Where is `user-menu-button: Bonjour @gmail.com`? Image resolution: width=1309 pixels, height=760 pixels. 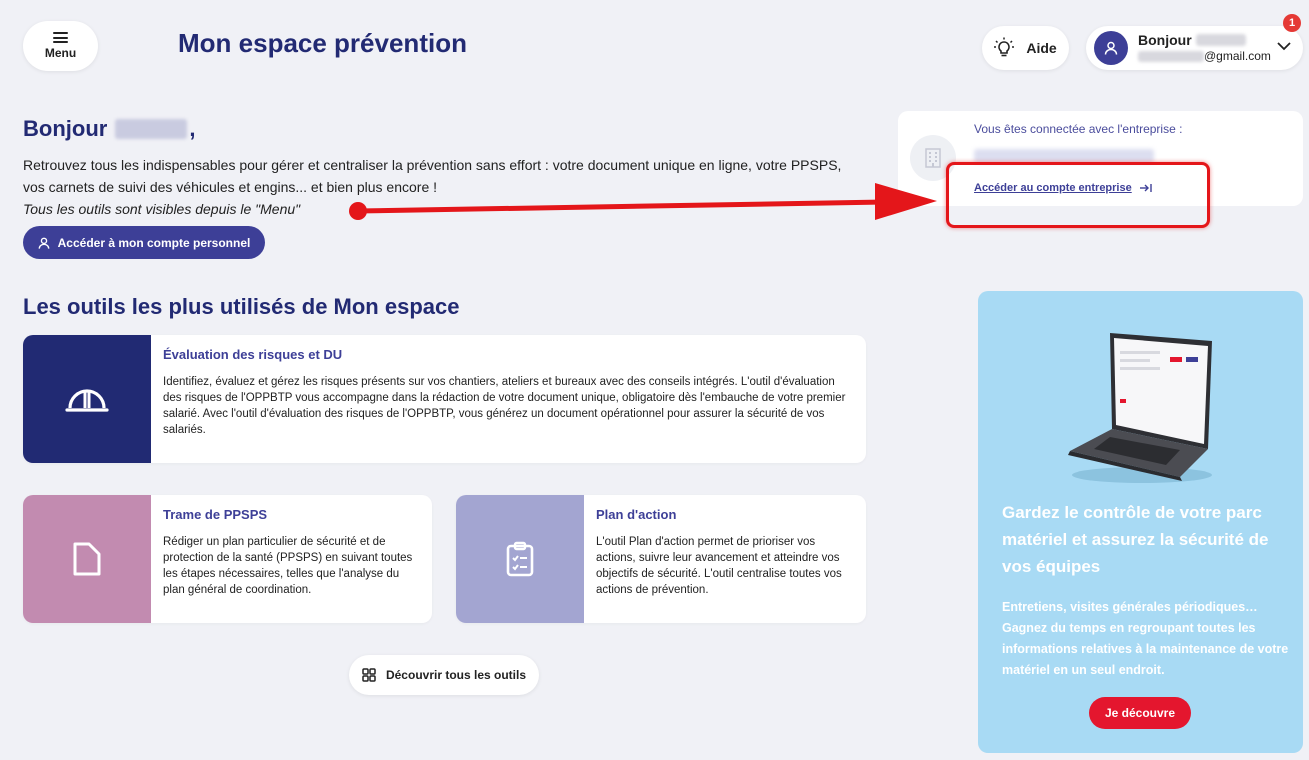 user-menu-button: Bonjour @gmail.com is located at coordinates (1194, 48).